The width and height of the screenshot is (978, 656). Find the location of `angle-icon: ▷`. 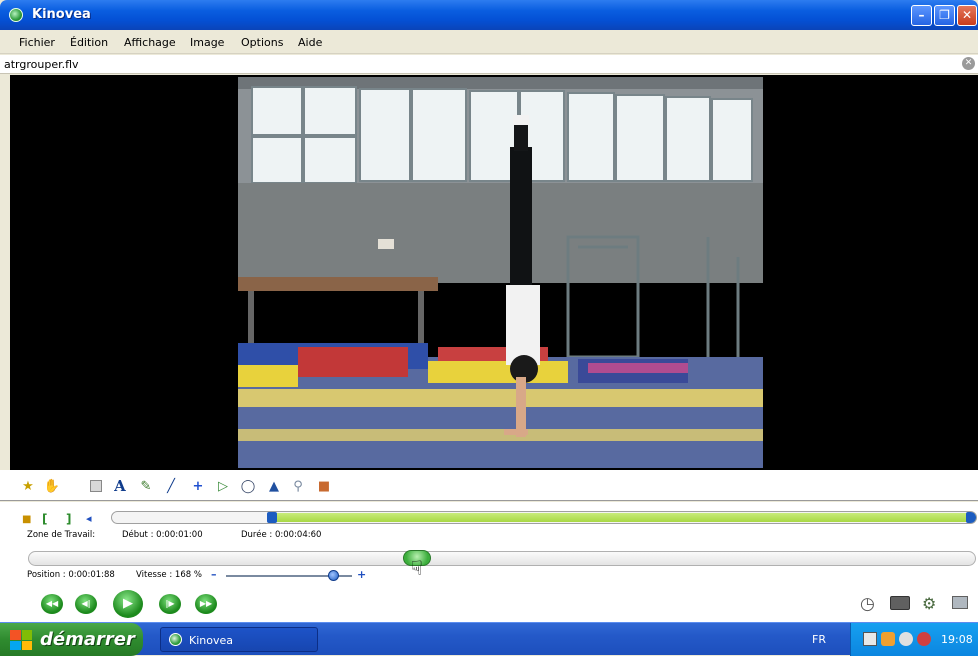

angle-icon: ▷ is located at coordinates (223, 486).